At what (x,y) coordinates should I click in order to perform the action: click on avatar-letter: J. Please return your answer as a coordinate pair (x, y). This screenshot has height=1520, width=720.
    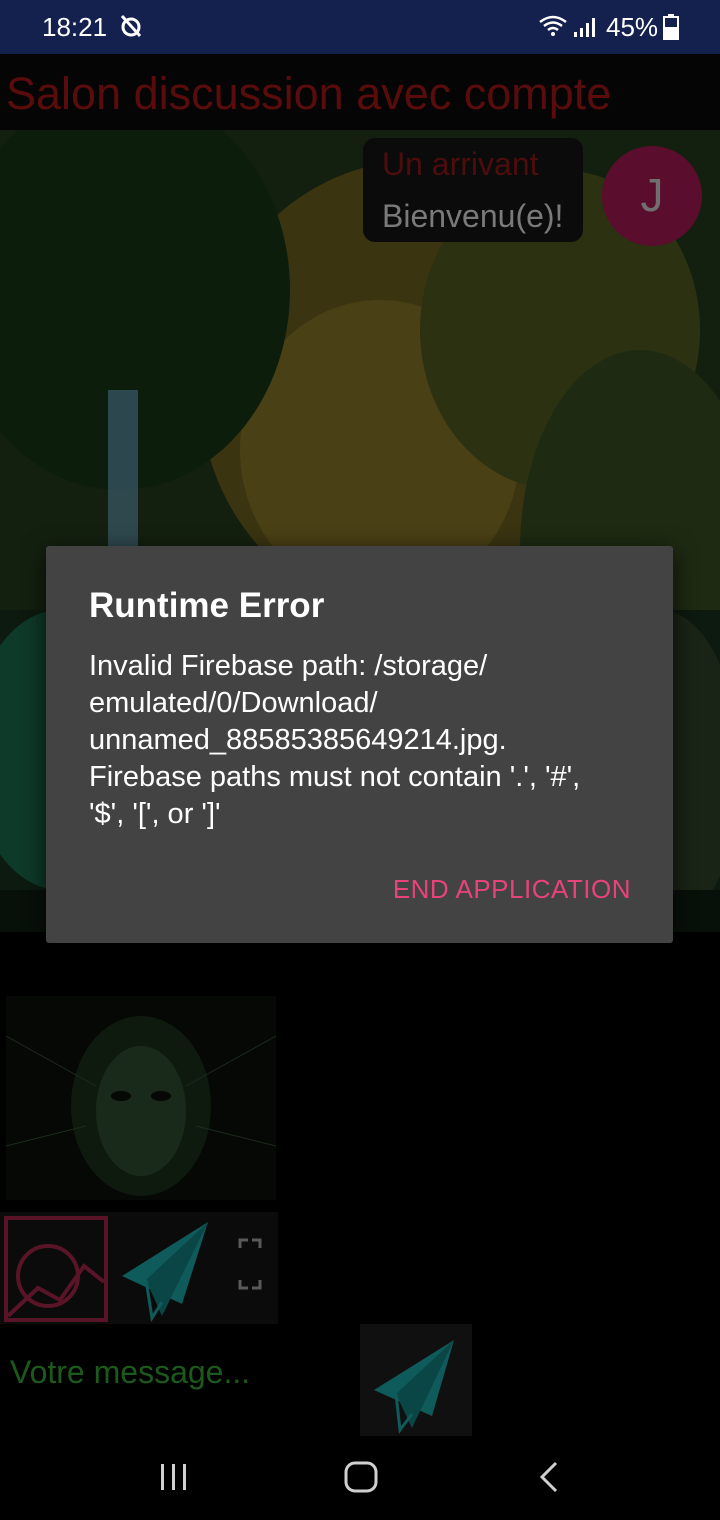
    Looking at the image, I should click on (652, 195).